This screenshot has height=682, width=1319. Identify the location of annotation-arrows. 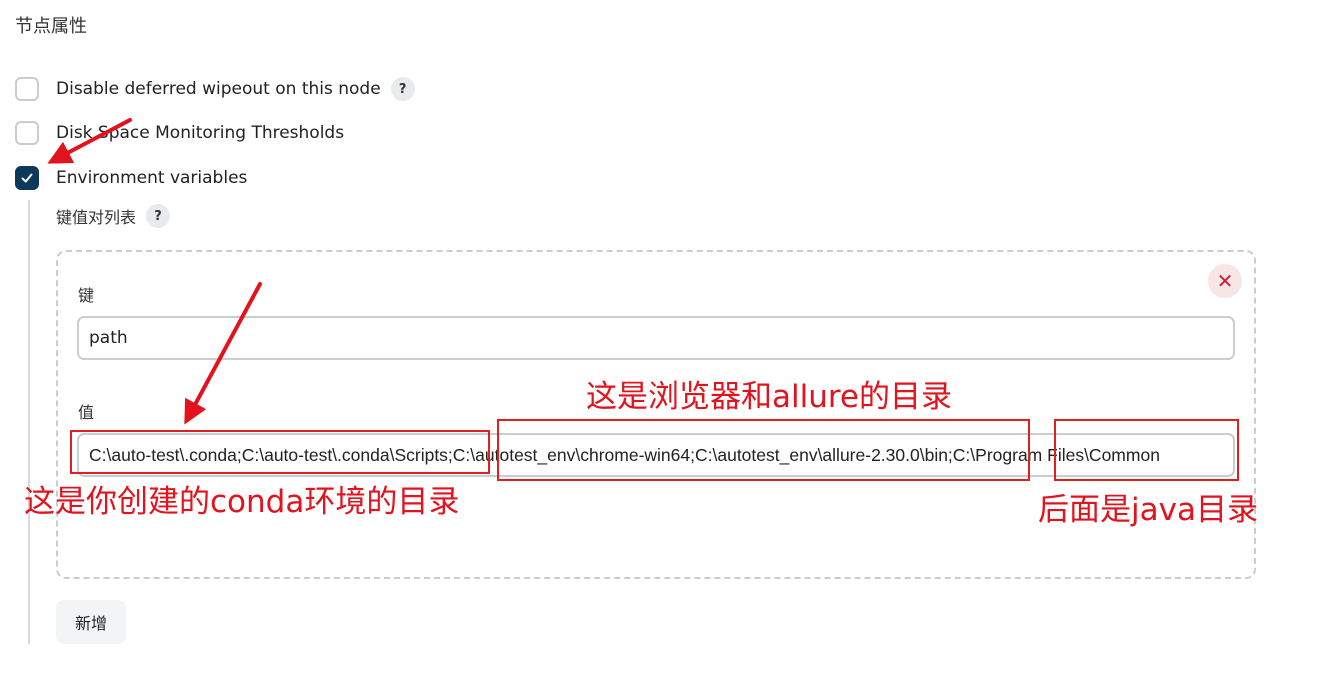
(154, 271).